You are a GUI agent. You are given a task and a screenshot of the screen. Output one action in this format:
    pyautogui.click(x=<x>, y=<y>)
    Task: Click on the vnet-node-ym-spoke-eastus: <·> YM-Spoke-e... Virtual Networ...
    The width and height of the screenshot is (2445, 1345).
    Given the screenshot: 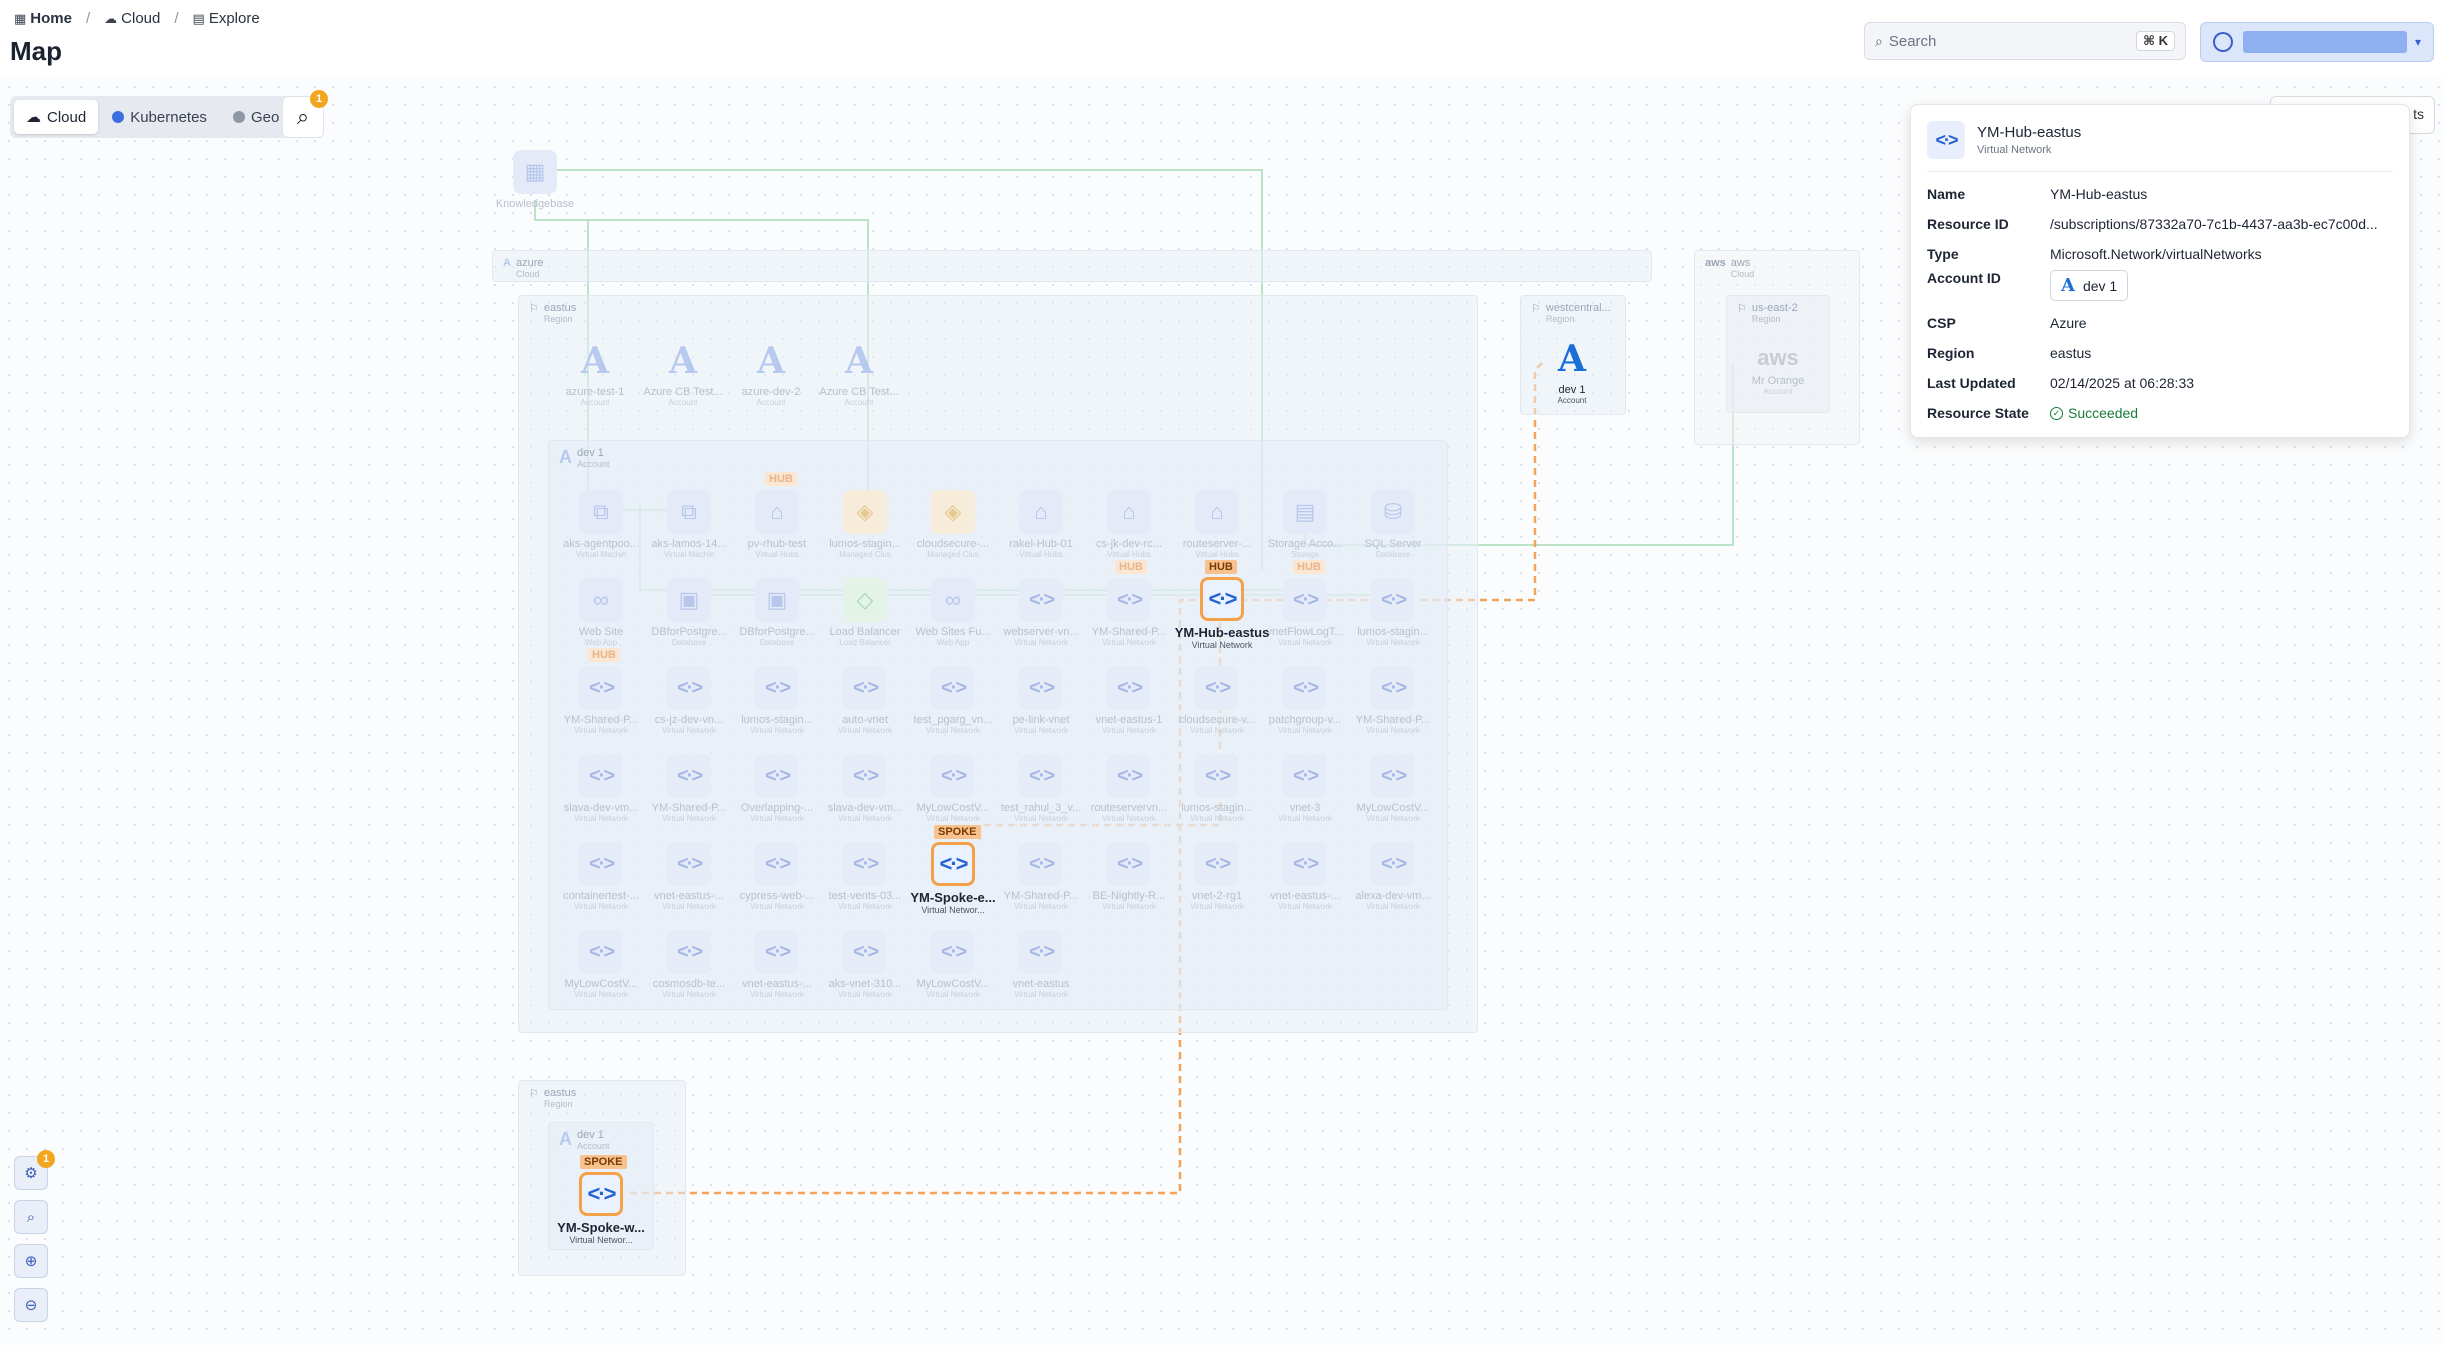 What is the action you would take?
    pyautogui.click(x=953, y=878)
    